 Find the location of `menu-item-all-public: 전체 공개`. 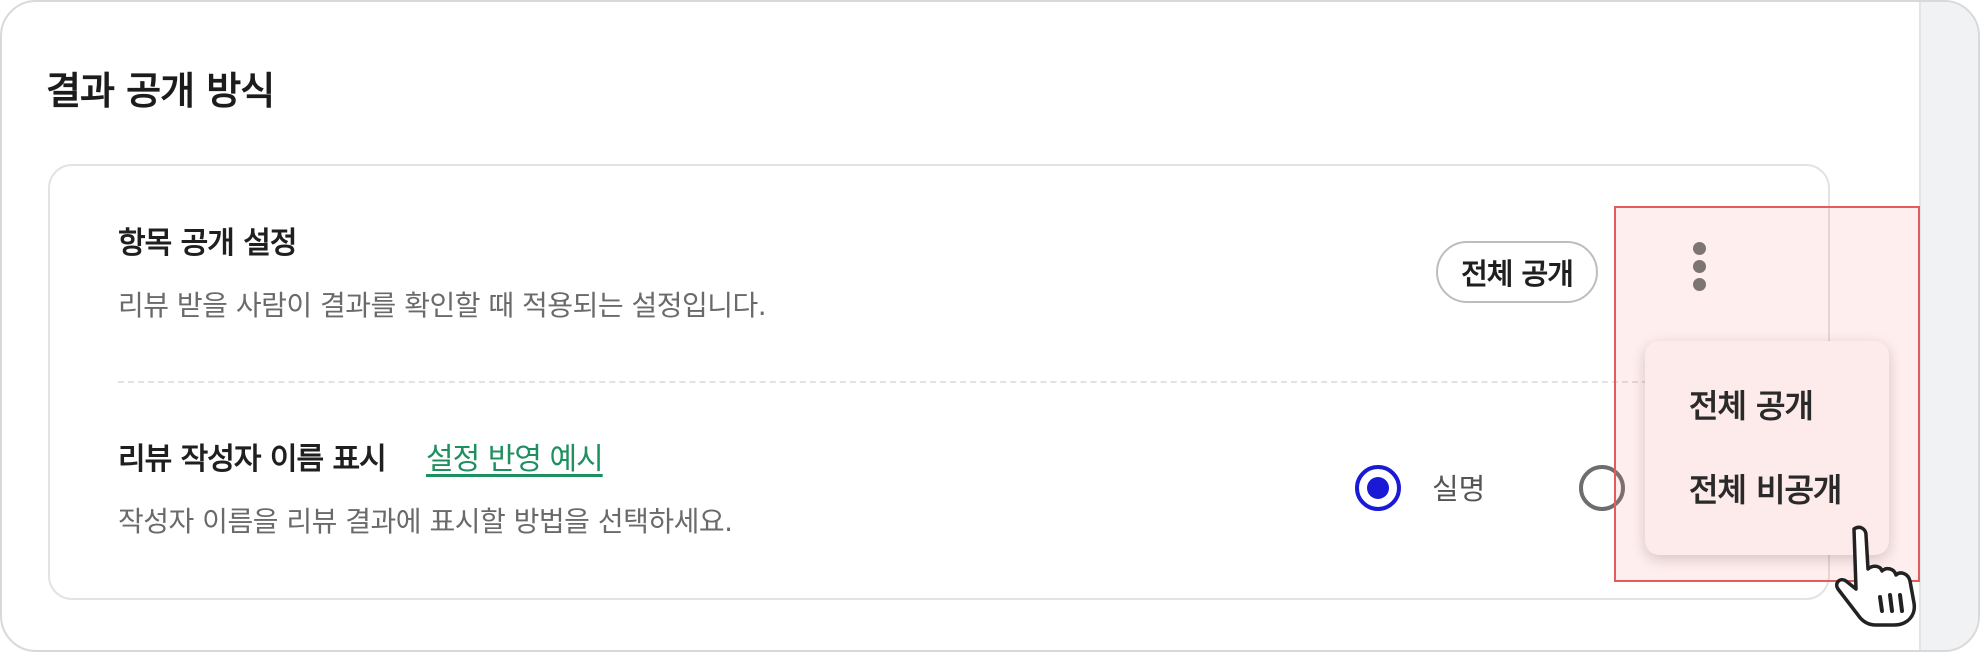

menu-item-all-public: 전체 공개 is located at coordinates (1751, 404).